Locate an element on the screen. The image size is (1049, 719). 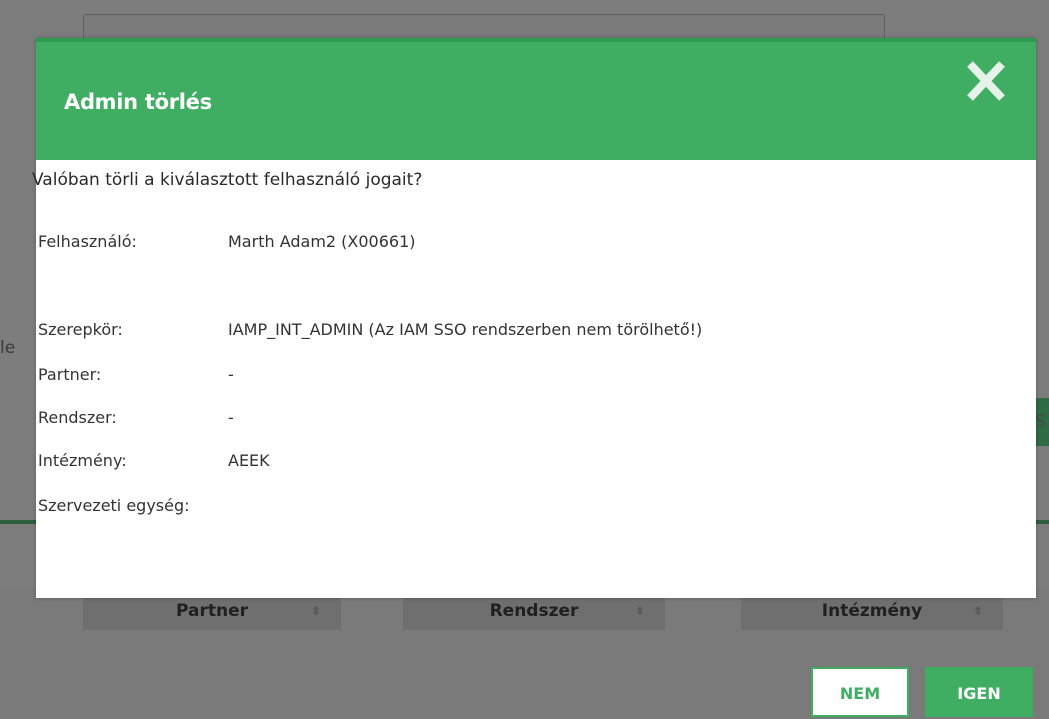
field-row-system: Rendszer: - is located at coordinates (136, 417).